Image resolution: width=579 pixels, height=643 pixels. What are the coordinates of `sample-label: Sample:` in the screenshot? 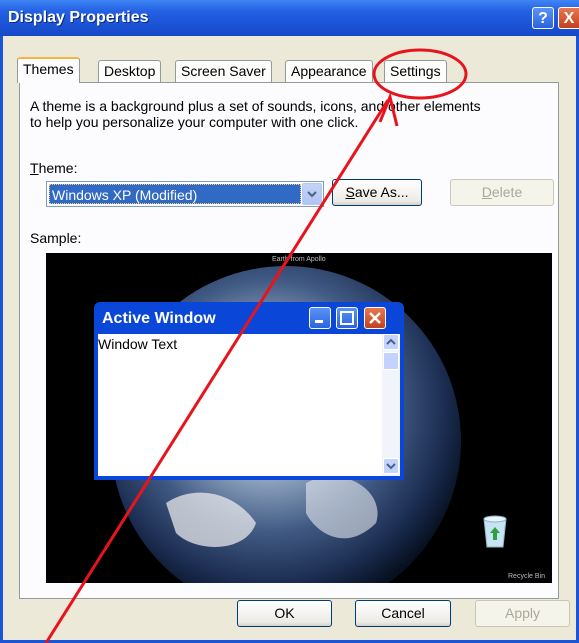 It's located at (56, 238).